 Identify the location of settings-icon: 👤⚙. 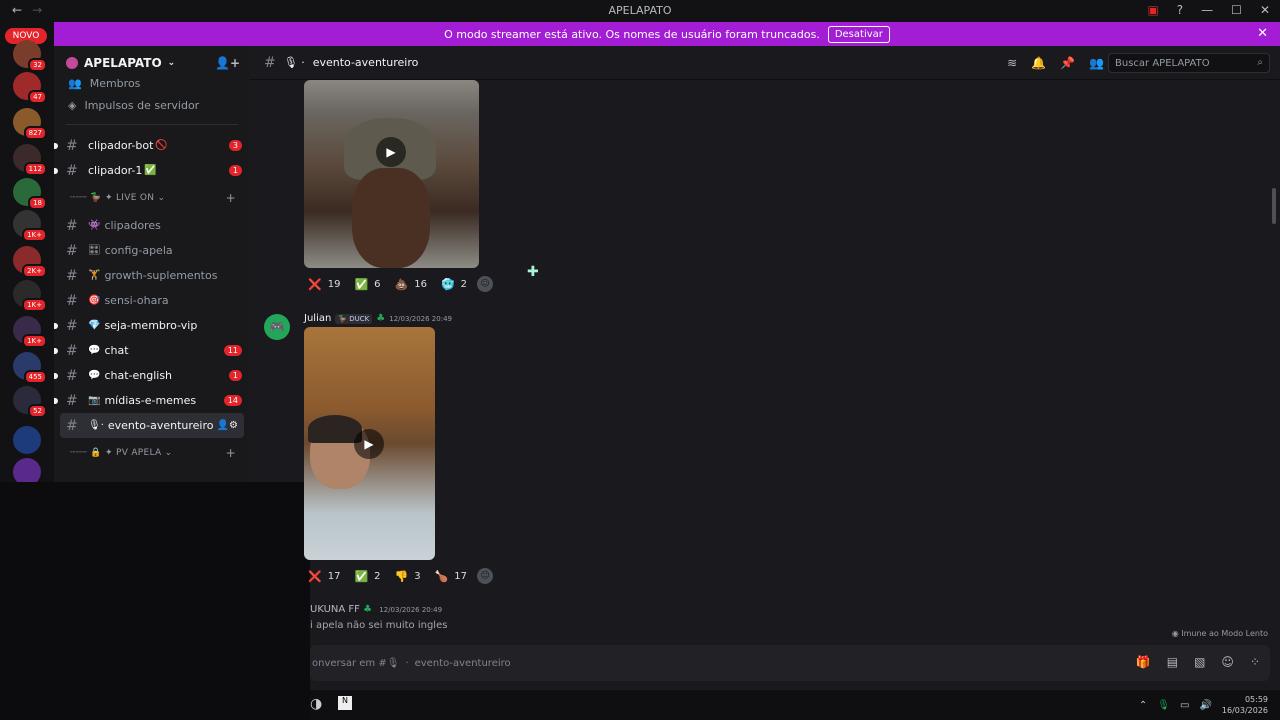
(227, 425).